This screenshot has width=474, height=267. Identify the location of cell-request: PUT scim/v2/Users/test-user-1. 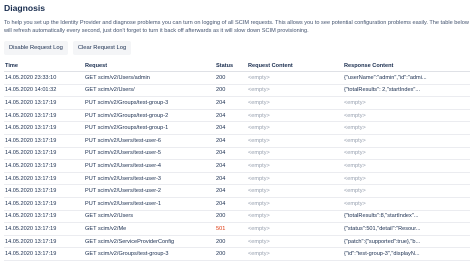
(149, 204).